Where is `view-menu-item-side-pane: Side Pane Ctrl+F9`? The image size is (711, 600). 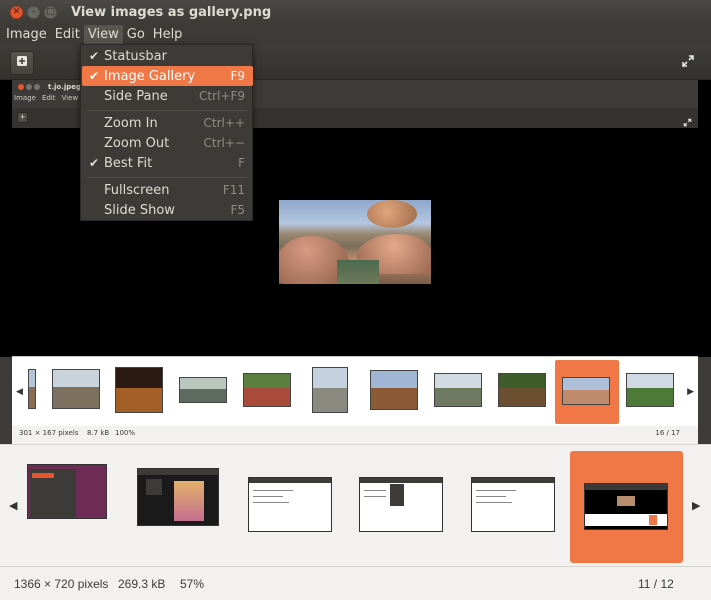
view-menu-item-side-pane: Side Pane Ctrl+F9 is located at coordinates (167, 96).